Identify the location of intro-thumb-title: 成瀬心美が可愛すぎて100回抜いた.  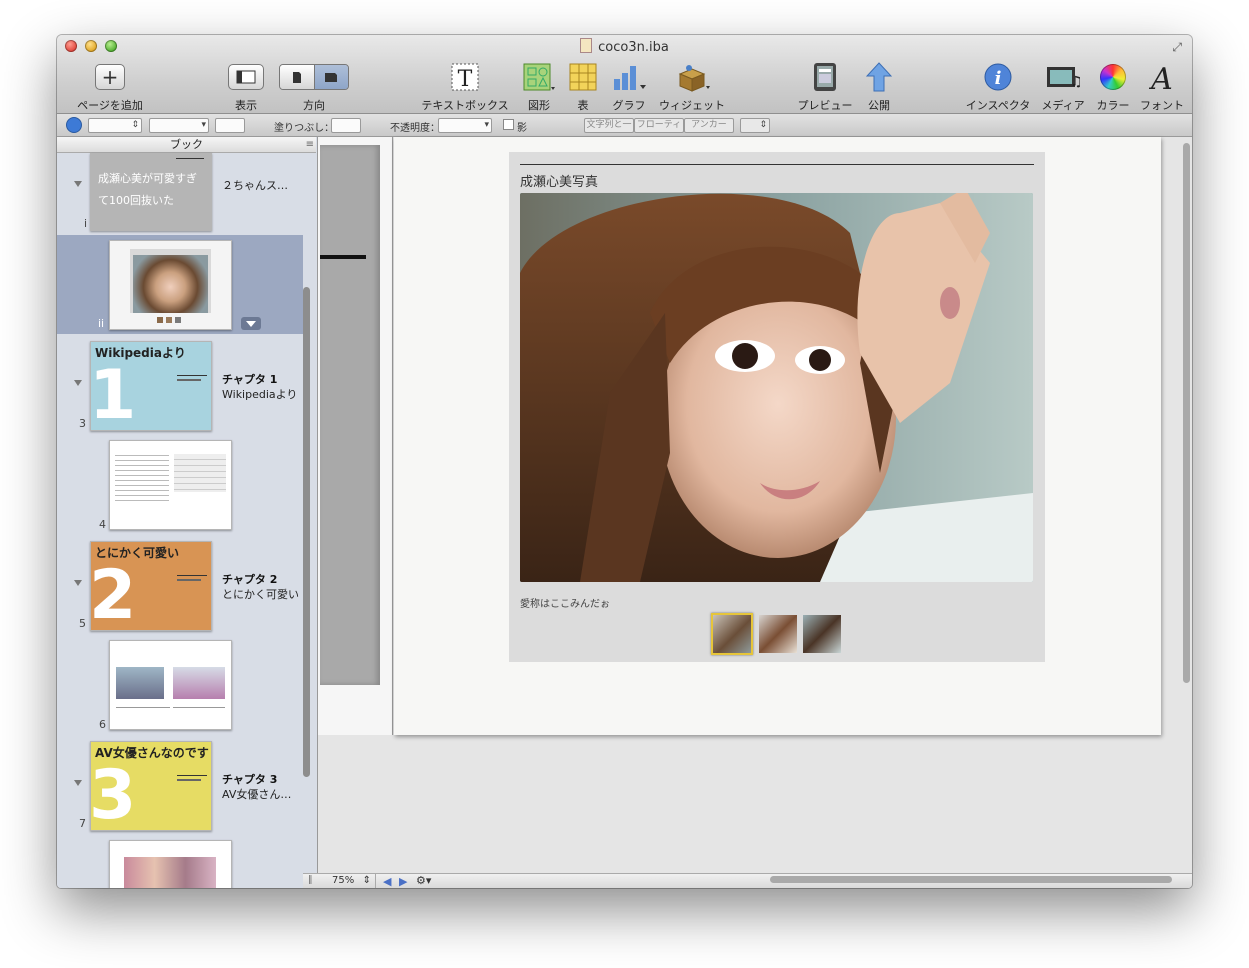
(147, 189).